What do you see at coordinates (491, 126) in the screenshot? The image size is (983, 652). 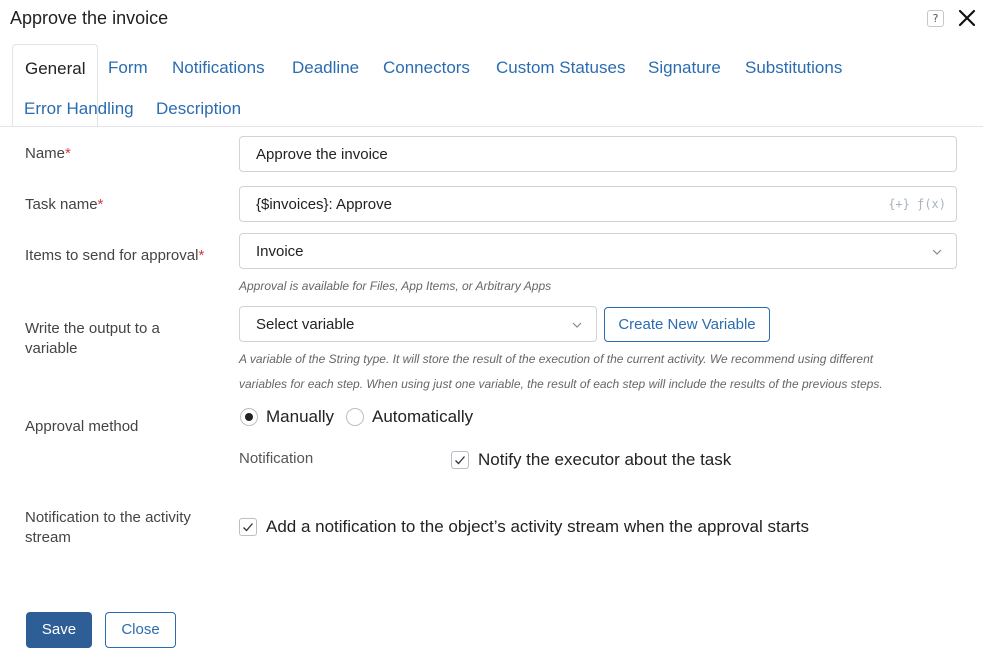 I see `tabs-divider` at bounding box center [491, 126].